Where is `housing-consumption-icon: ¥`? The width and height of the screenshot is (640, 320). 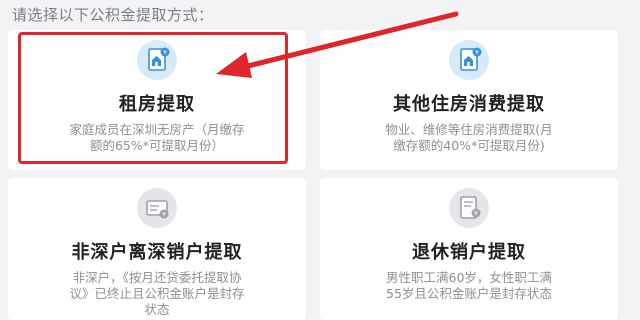 housing-consumption-icon: ¥ is located at coordinates (469, 60).